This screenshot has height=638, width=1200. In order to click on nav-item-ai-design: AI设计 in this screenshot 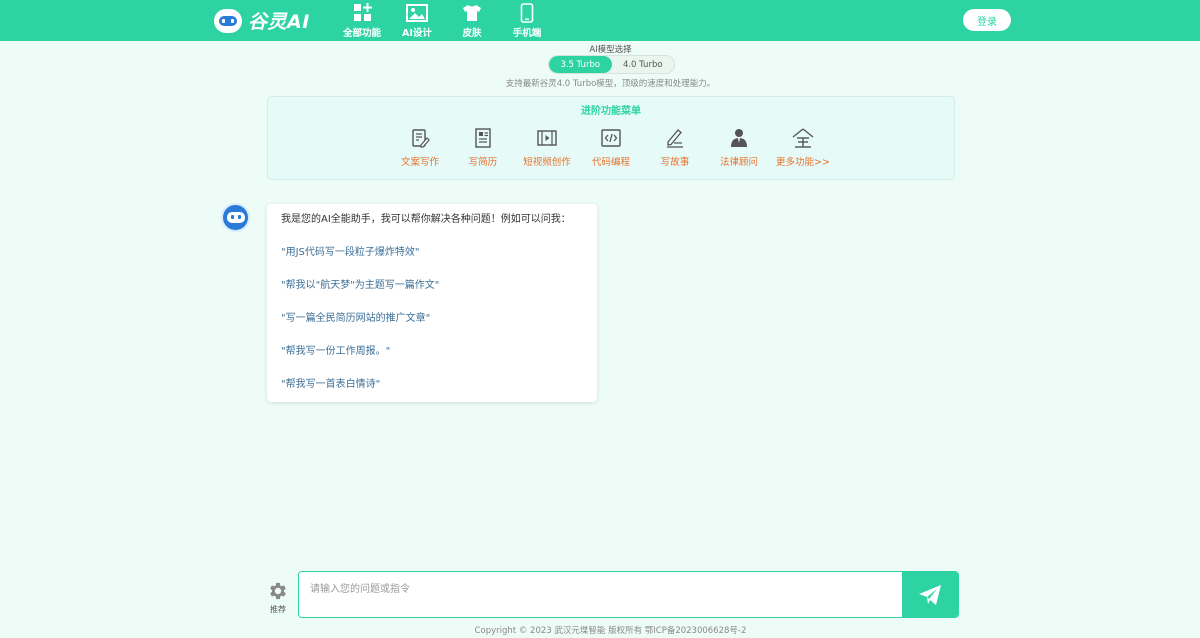, I will do `click(417, 20)`.